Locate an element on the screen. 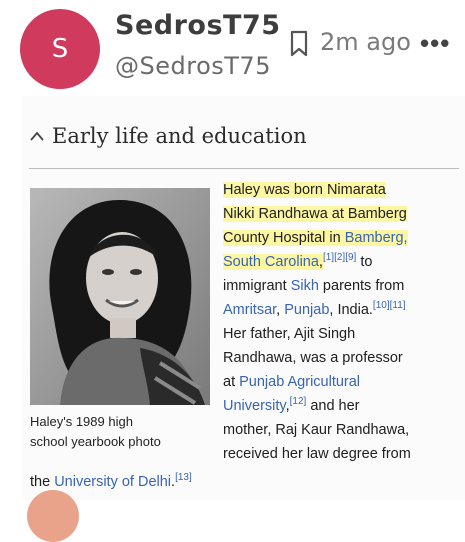 This screenshot has height=542, width=465. text-segment: immigrant is located at coordinates (257, 286).